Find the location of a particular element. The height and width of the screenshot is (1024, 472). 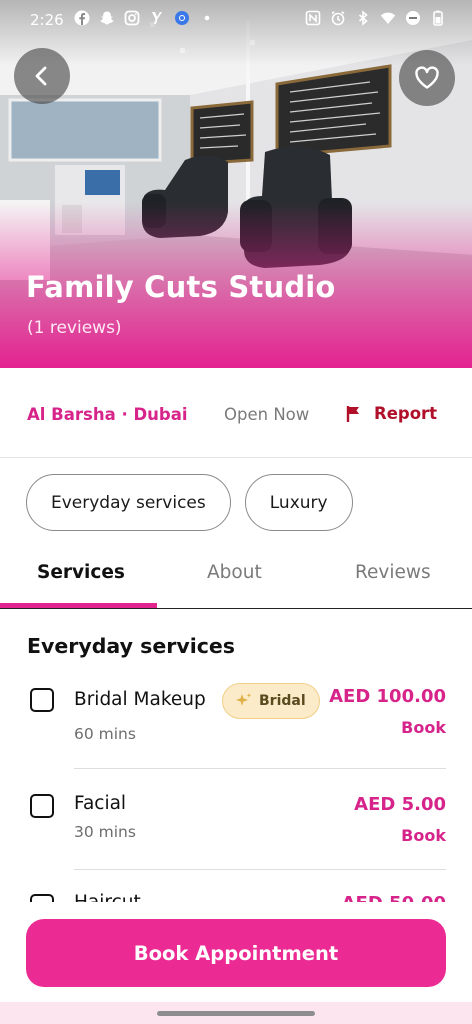

home-gesture-handle is located at coordinates (236, 1013).